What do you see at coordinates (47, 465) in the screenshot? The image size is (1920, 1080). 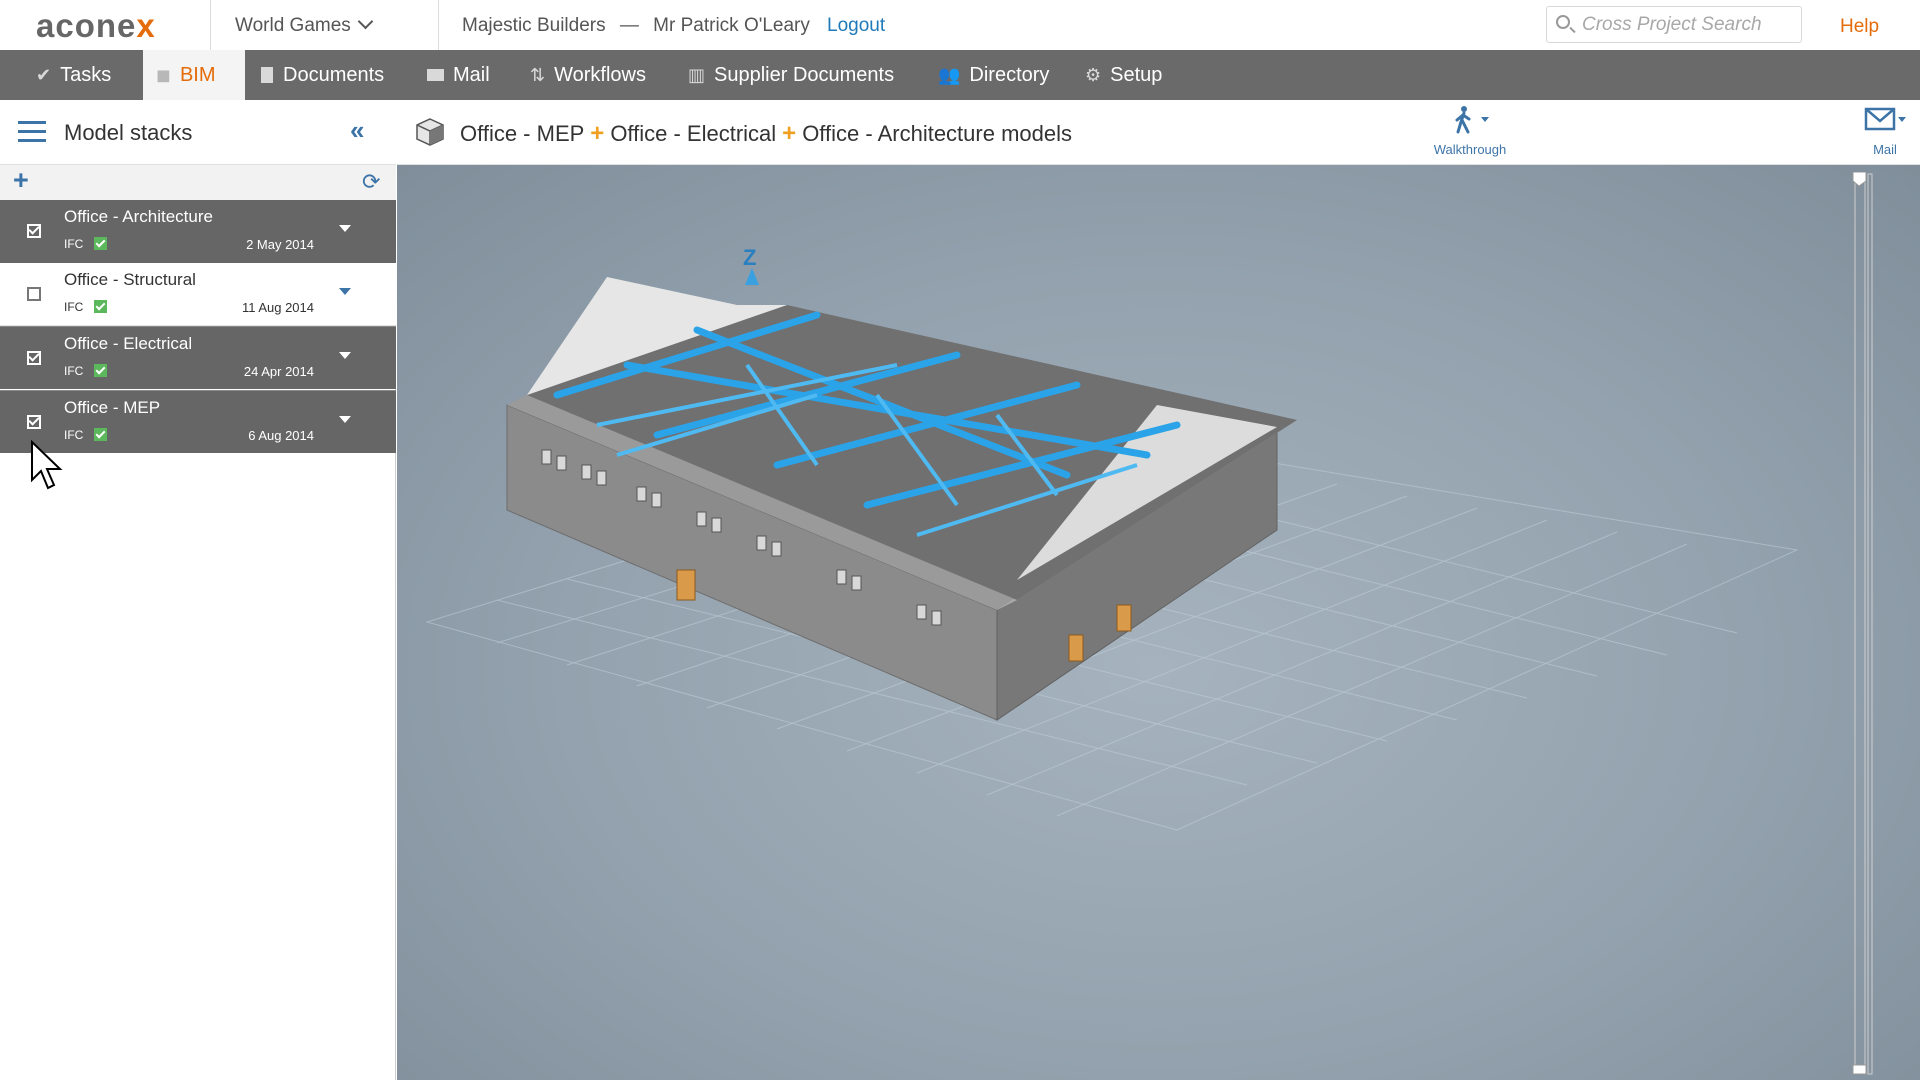 I see `mouse-cursor-icon` at bounding box center [47, 465].